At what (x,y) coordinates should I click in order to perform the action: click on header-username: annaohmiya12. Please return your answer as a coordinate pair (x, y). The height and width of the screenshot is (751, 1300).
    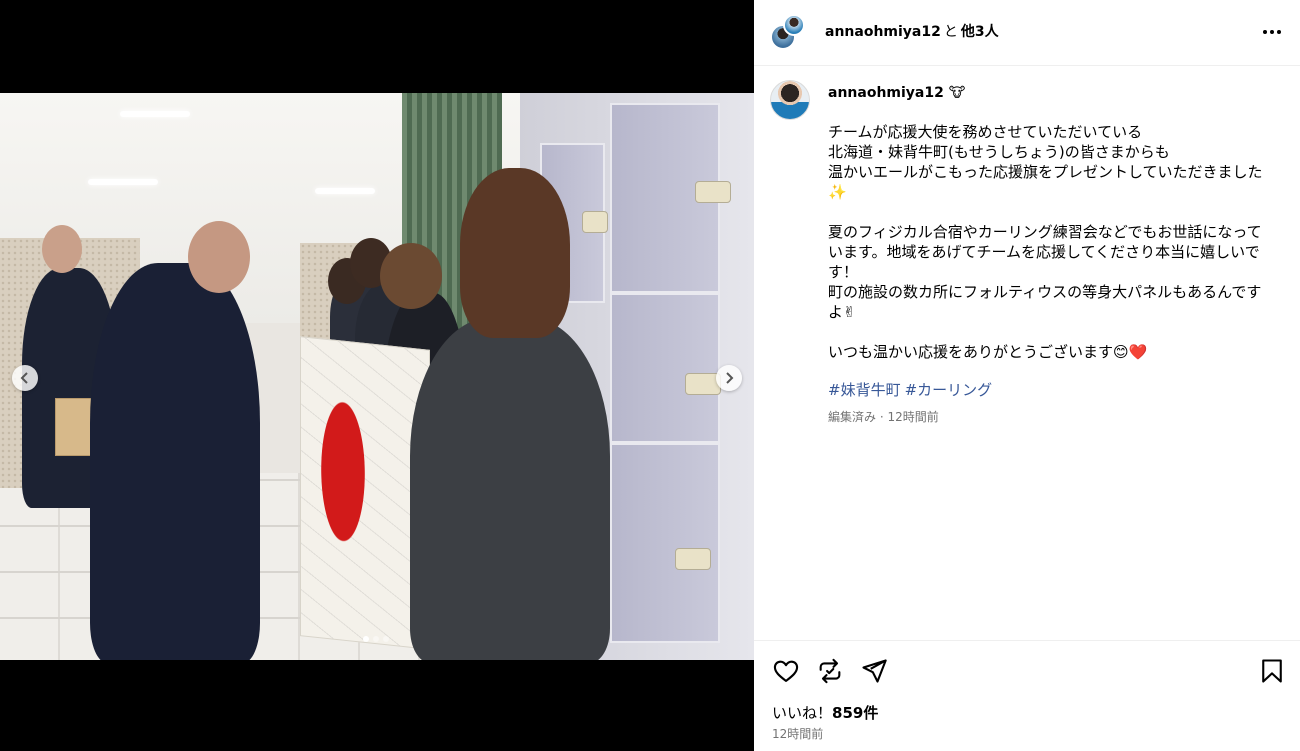
    Looking at the image, I should click on (883, 32).